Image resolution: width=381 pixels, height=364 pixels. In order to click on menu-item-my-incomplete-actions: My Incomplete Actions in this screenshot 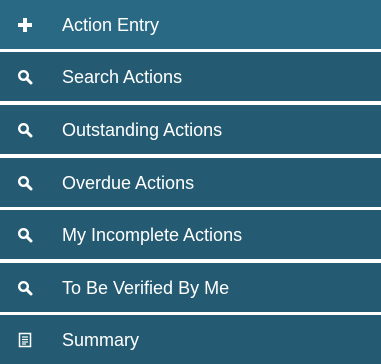, I will do `click(190, 234)`.